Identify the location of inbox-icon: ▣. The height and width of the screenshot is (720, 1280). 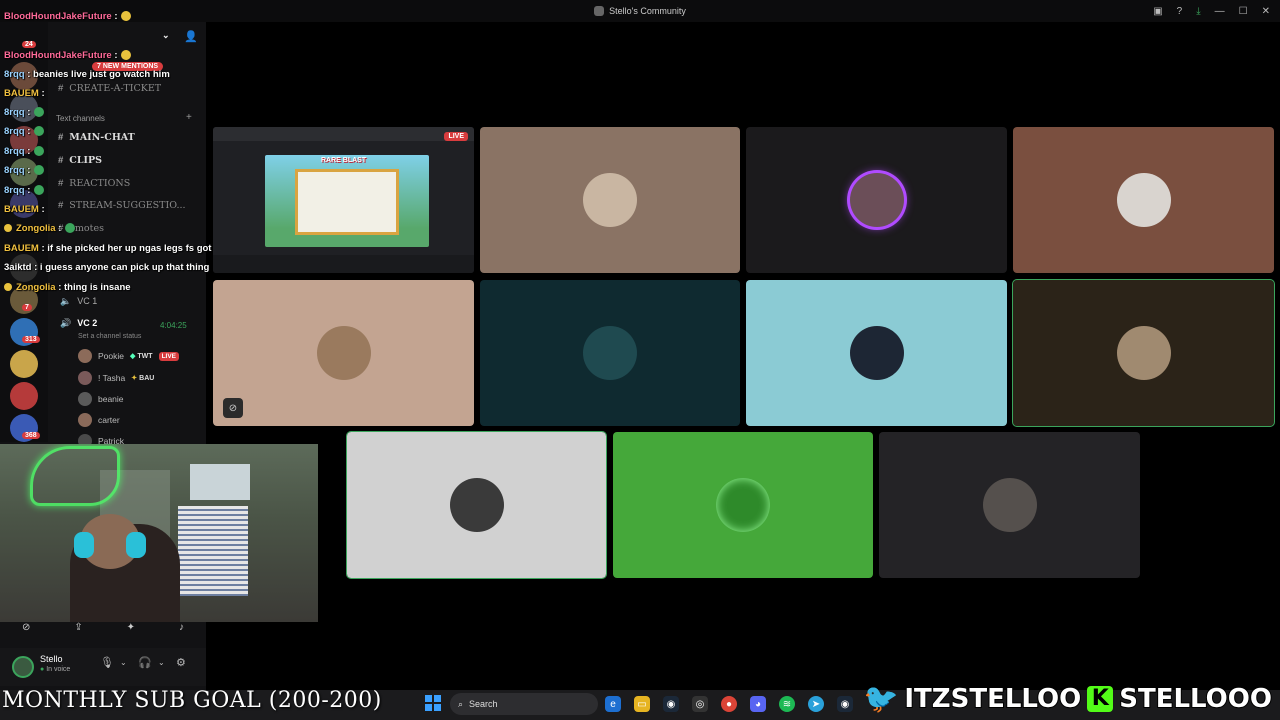
(1157, 11).